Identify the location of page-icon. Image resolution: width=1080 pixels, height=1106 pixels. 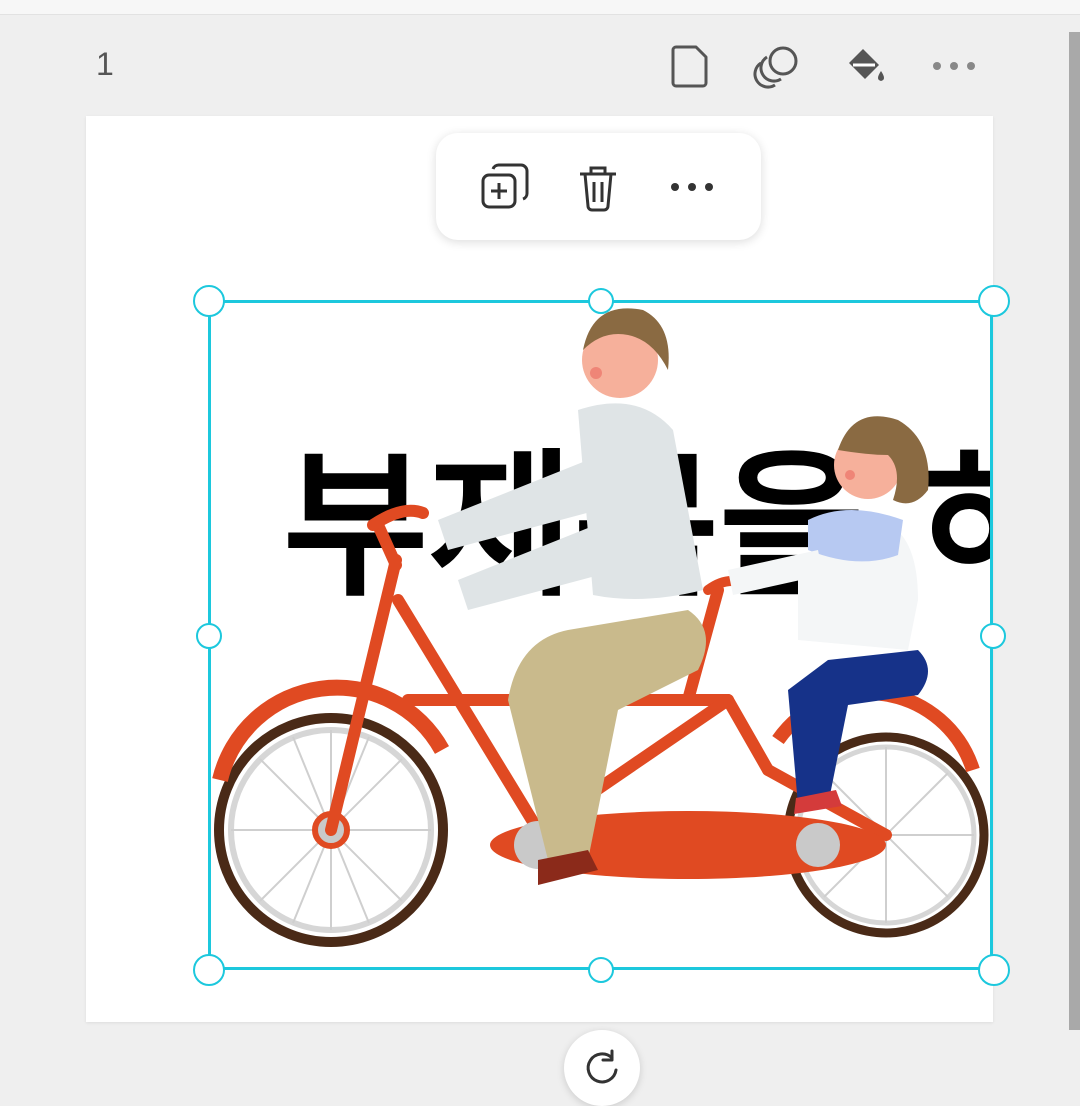
(690, 66).